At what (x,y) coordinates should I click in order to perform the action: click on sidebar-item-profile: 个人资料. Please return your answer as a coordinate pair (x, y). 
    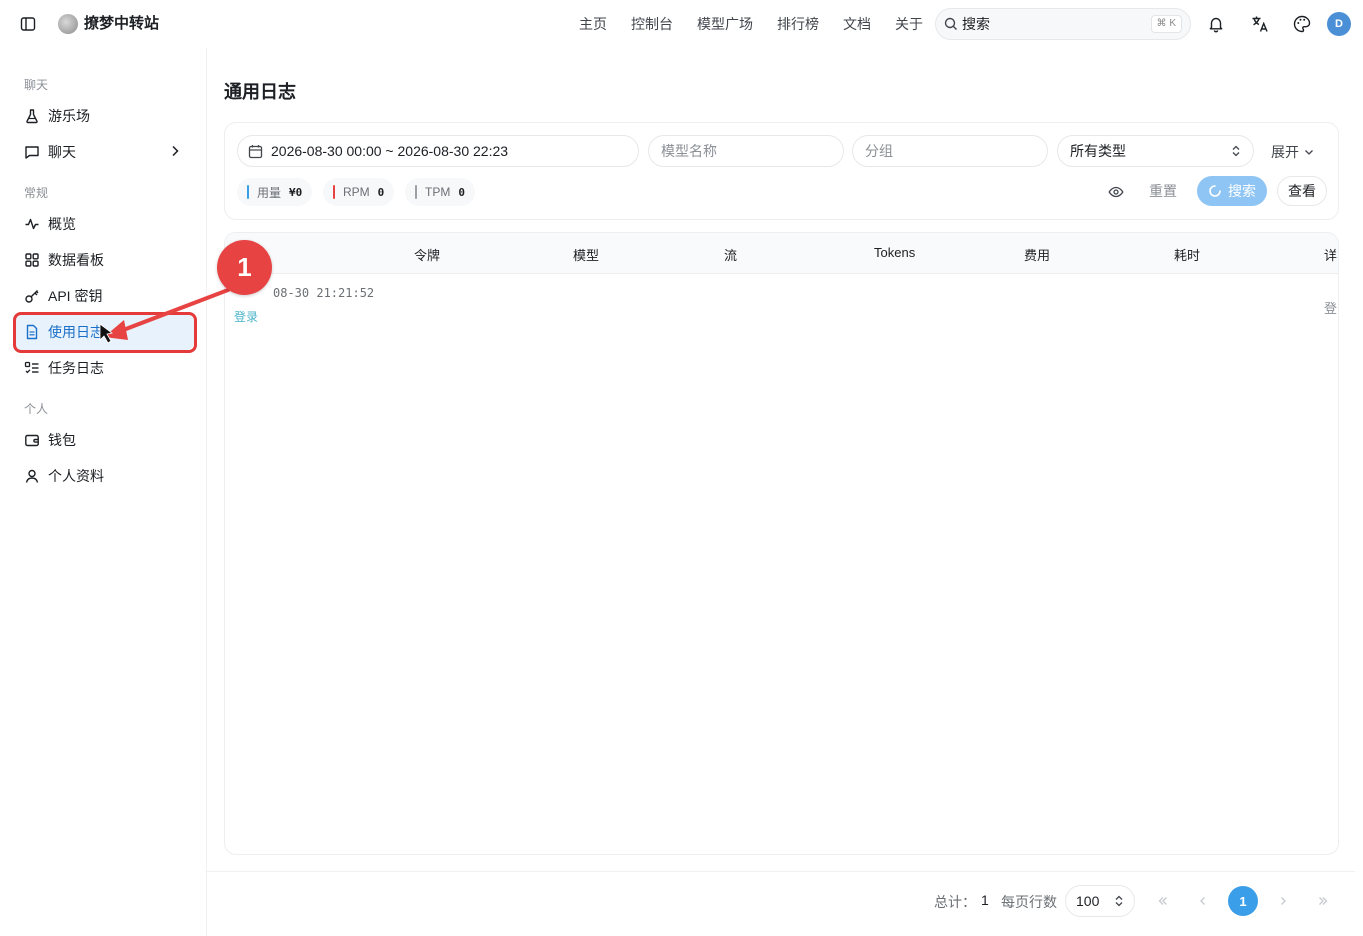
    Looking at the image, I should click on (104, 476).